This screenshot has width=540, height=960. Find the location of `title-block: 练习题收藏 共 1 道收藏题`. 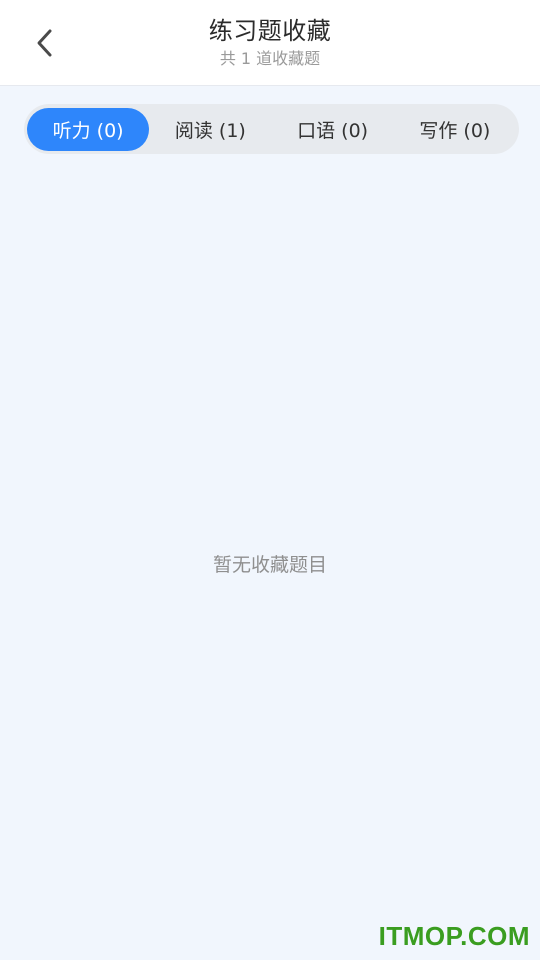

title-block: 练习题收藏 共 1 道收藏题 is located at coordinates (270, 42).